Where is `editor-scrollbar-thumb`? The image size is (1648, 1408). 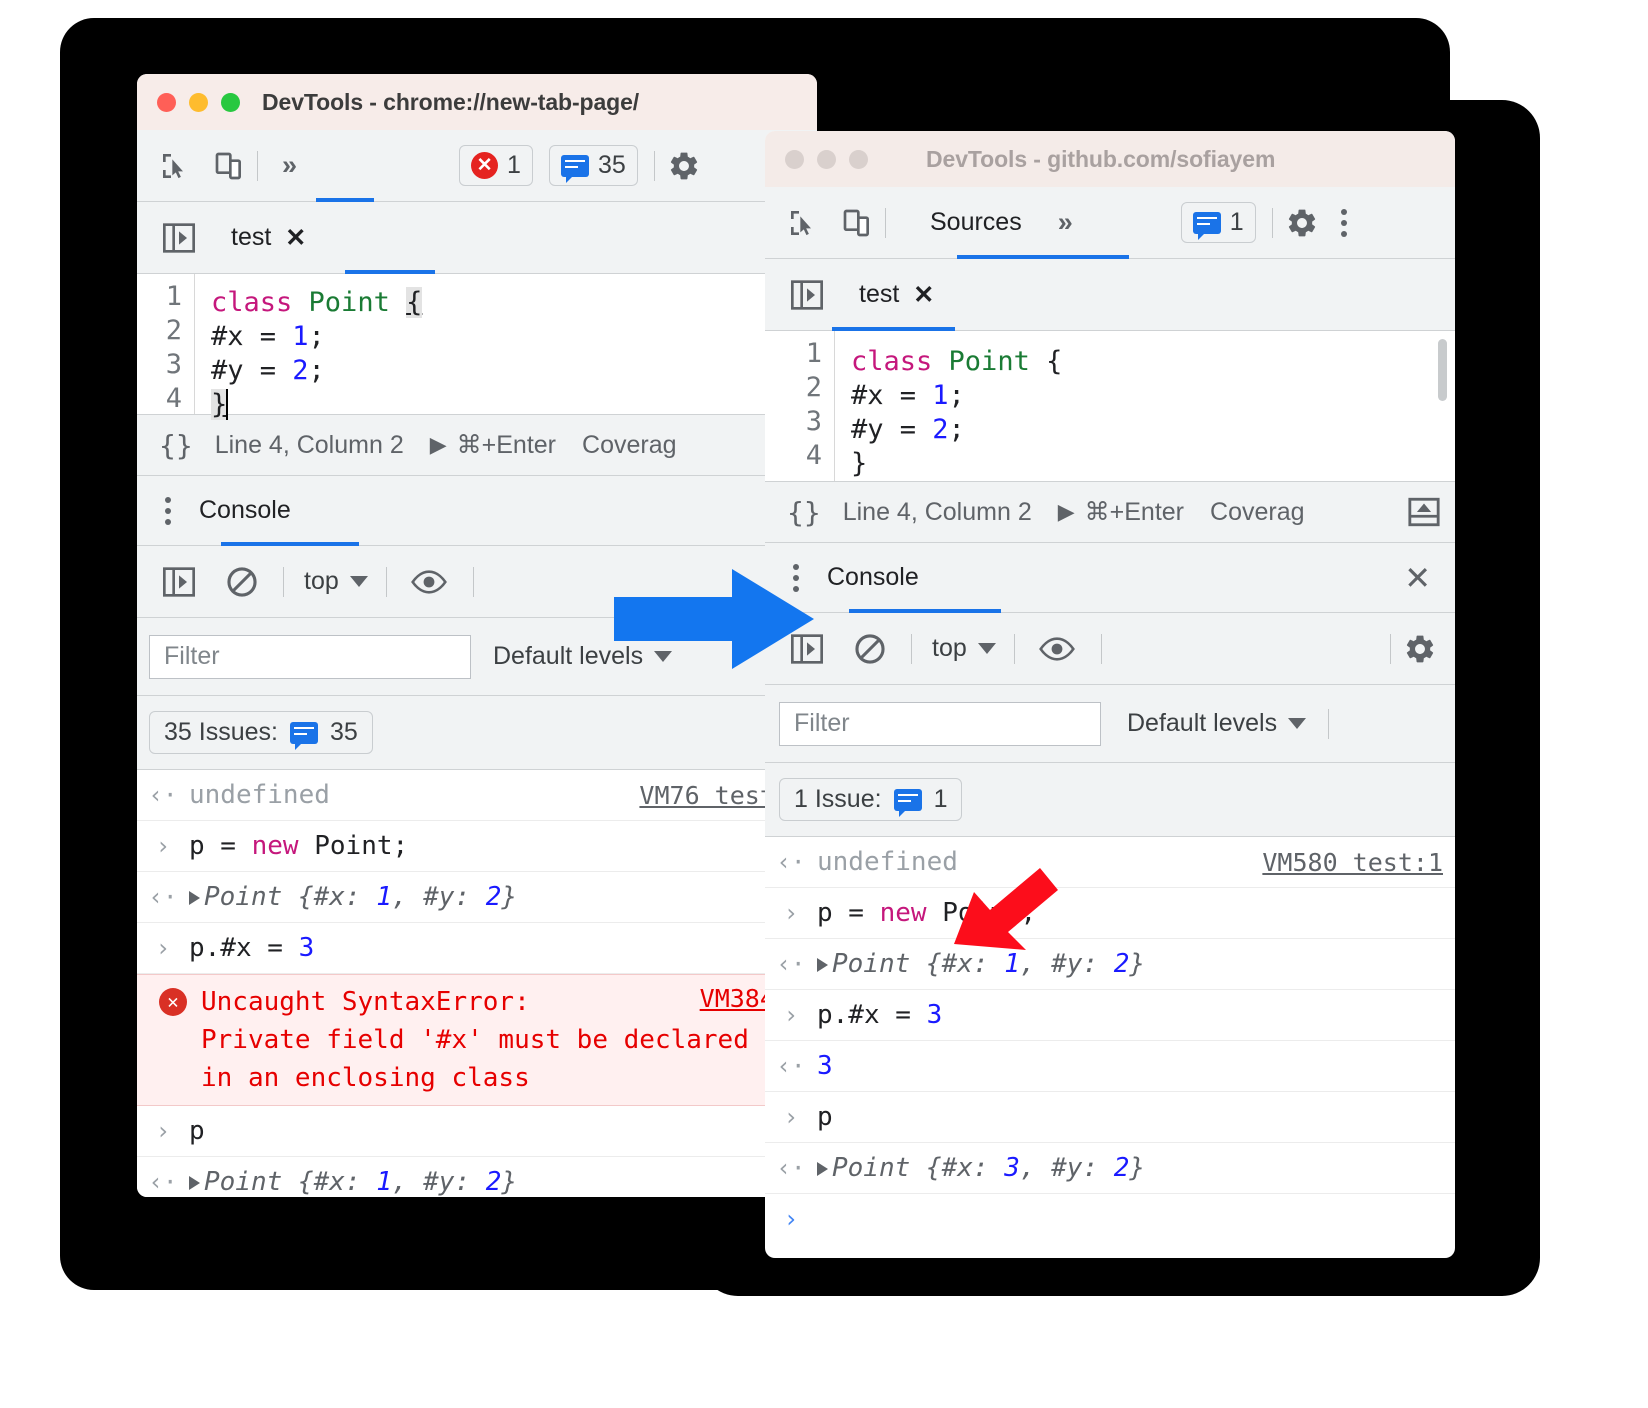
editor-scrollbar-thumb is located at coordinates (1442, 370).